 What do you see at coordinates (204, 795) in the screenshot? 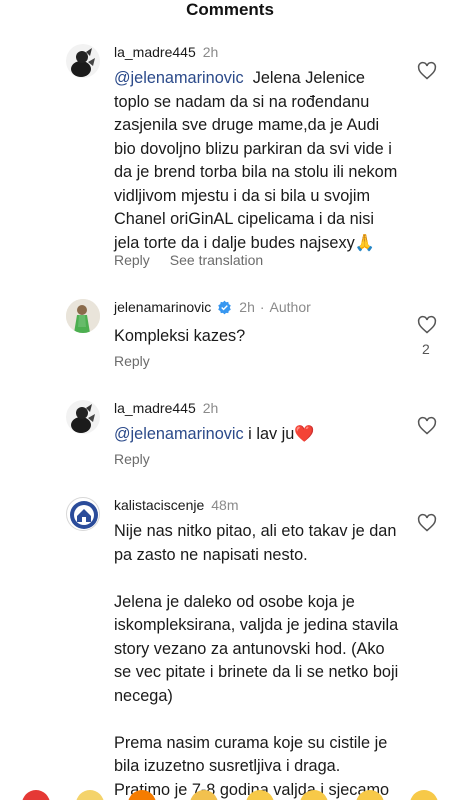
I see `raised-hands-emoji` at bounding box center [204, 795].